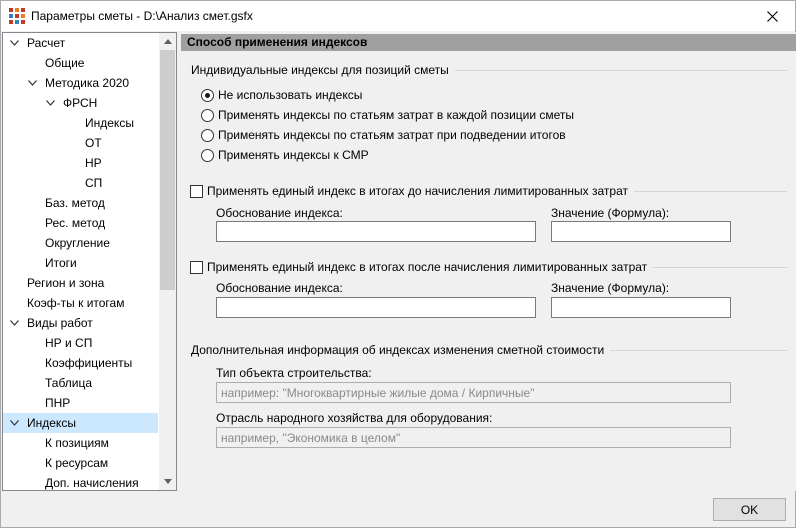 The image size is (796, 528). What do you see at coordinates (167, 170) in the screenshot?
I see `scrollbar-thumb` at bounding box center [167, 170].